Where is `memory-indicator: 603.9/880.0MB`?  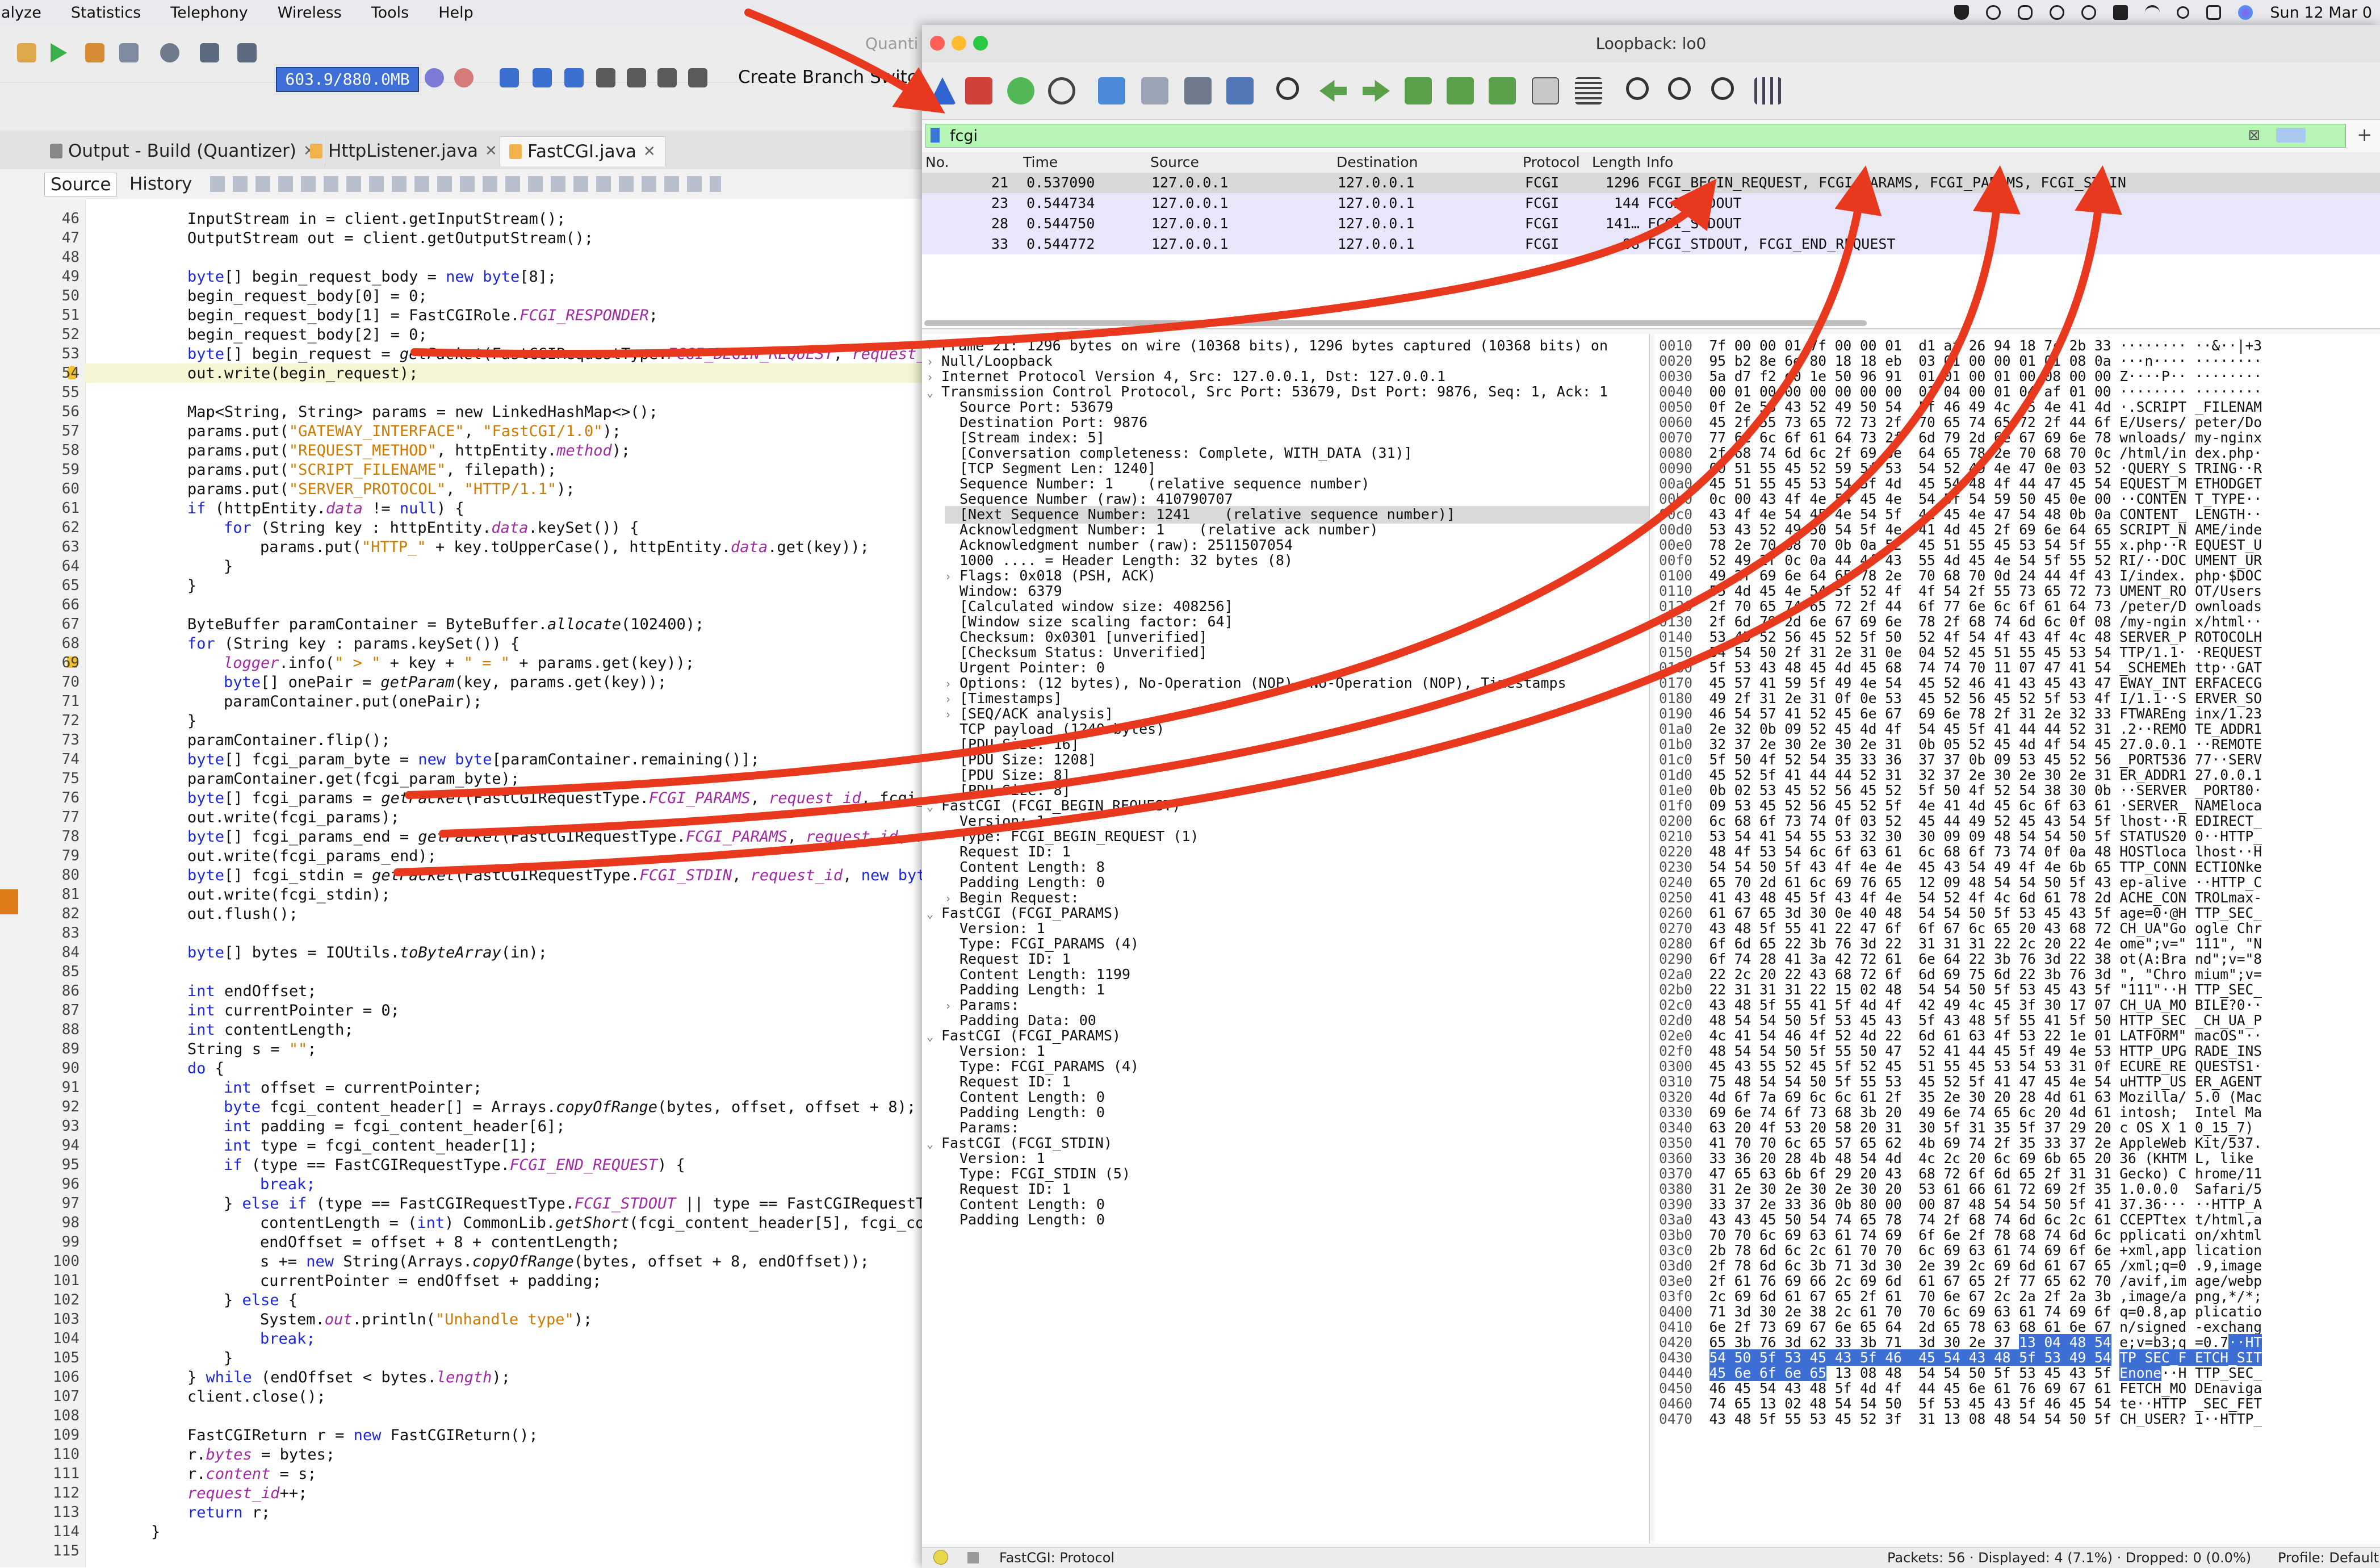
memory-indicator: 603.9/880.0MB is located at coordinates (347, 79).